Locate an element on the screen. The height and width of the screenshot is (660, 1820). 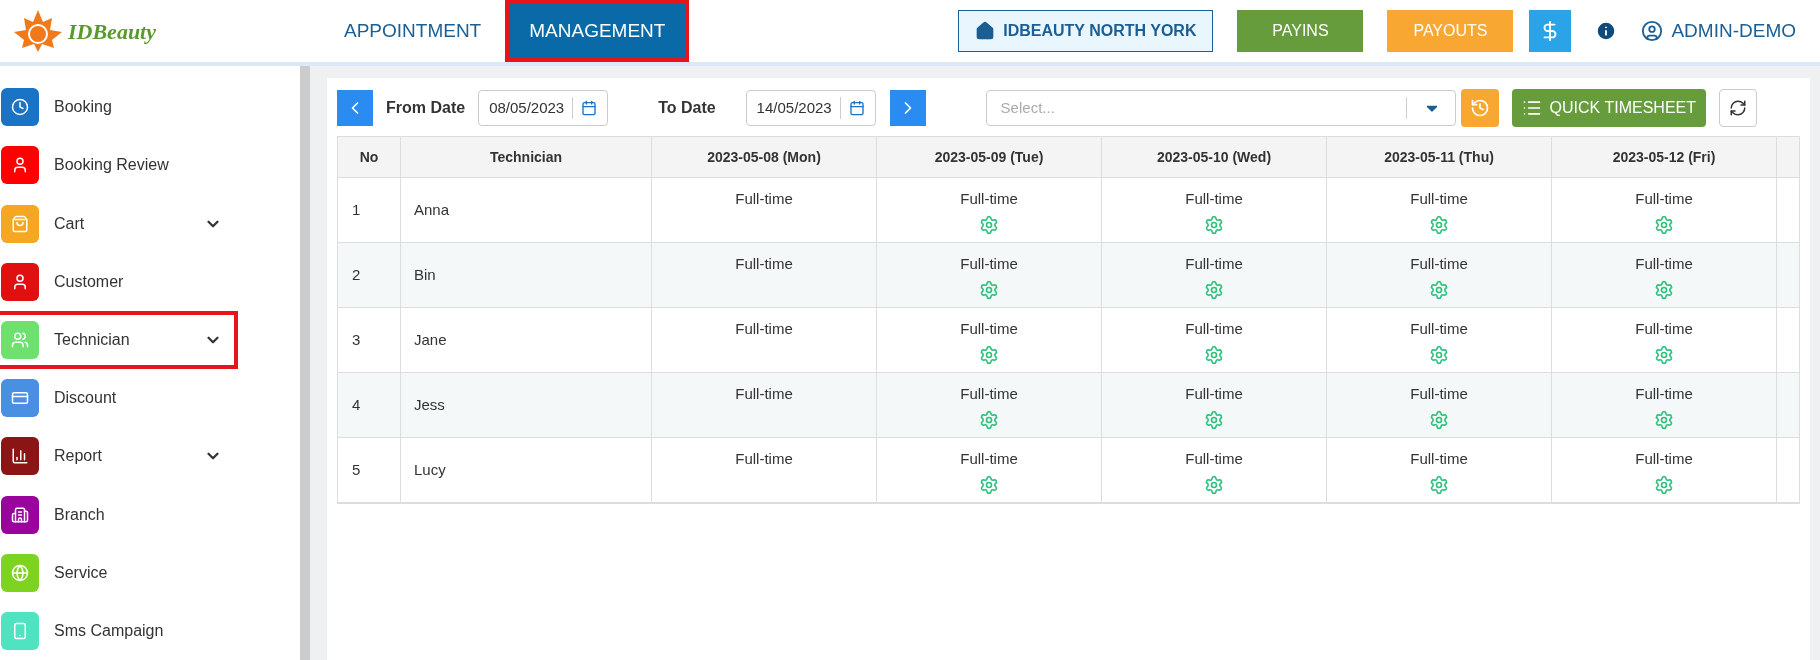
refresh-button is located at coordinates (1738, 108).